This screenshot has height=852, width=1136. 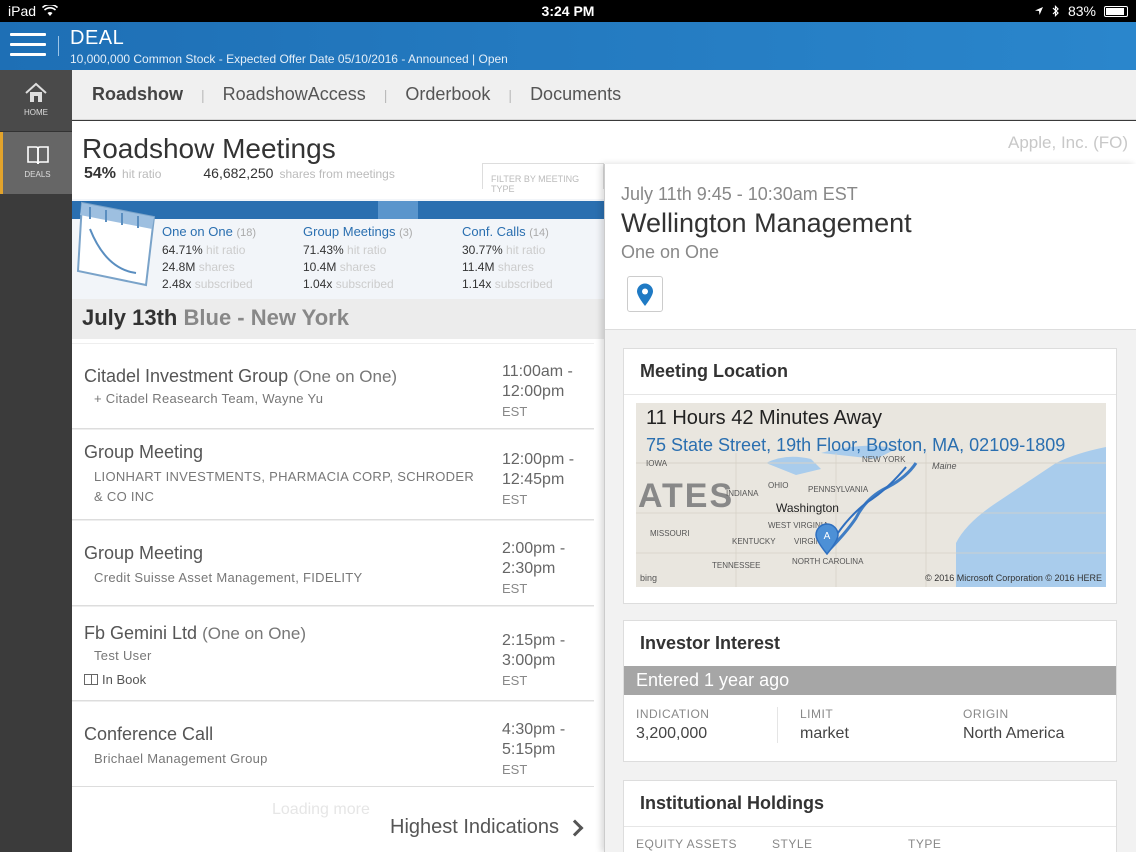 I want to click on stat-conf-calls-subscribed-label: subscribed, so click(x=523, y=284).